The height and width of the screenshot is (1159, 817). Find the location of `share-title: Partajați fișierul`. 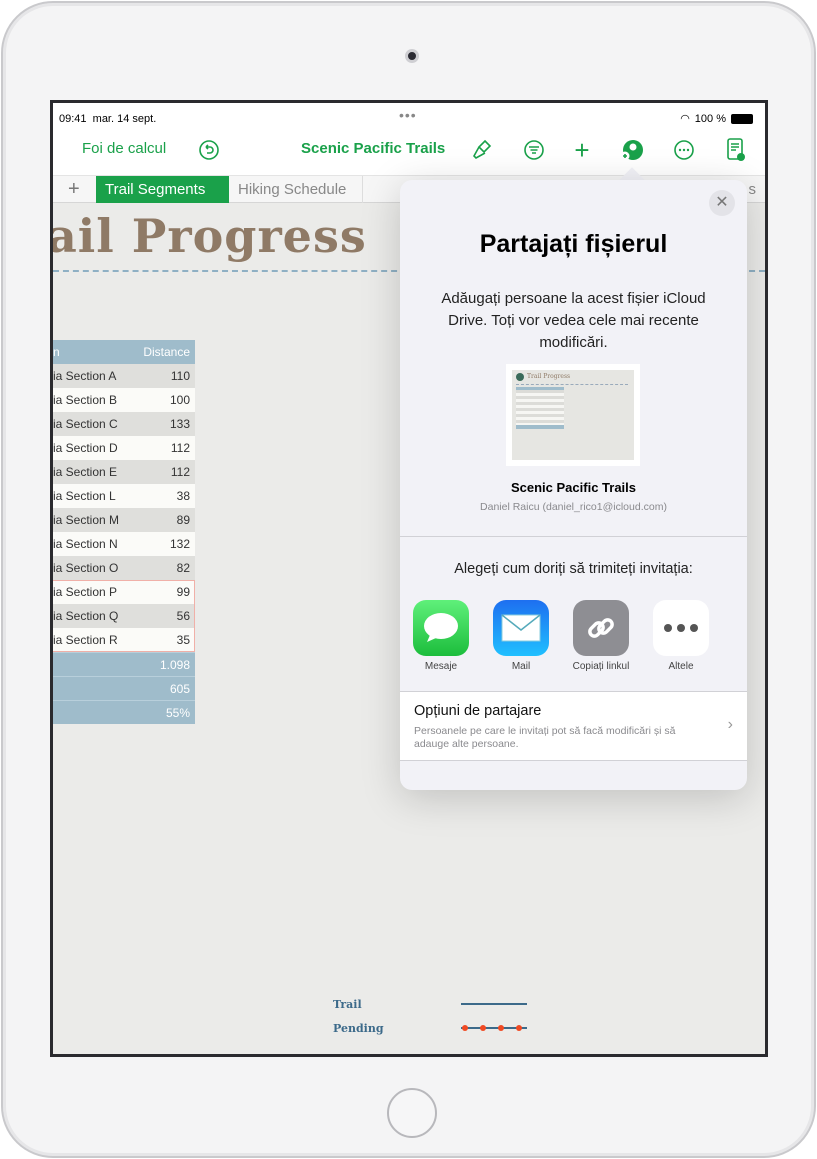

share-title: Partajați fișierul is located at coordinates (573, 244).